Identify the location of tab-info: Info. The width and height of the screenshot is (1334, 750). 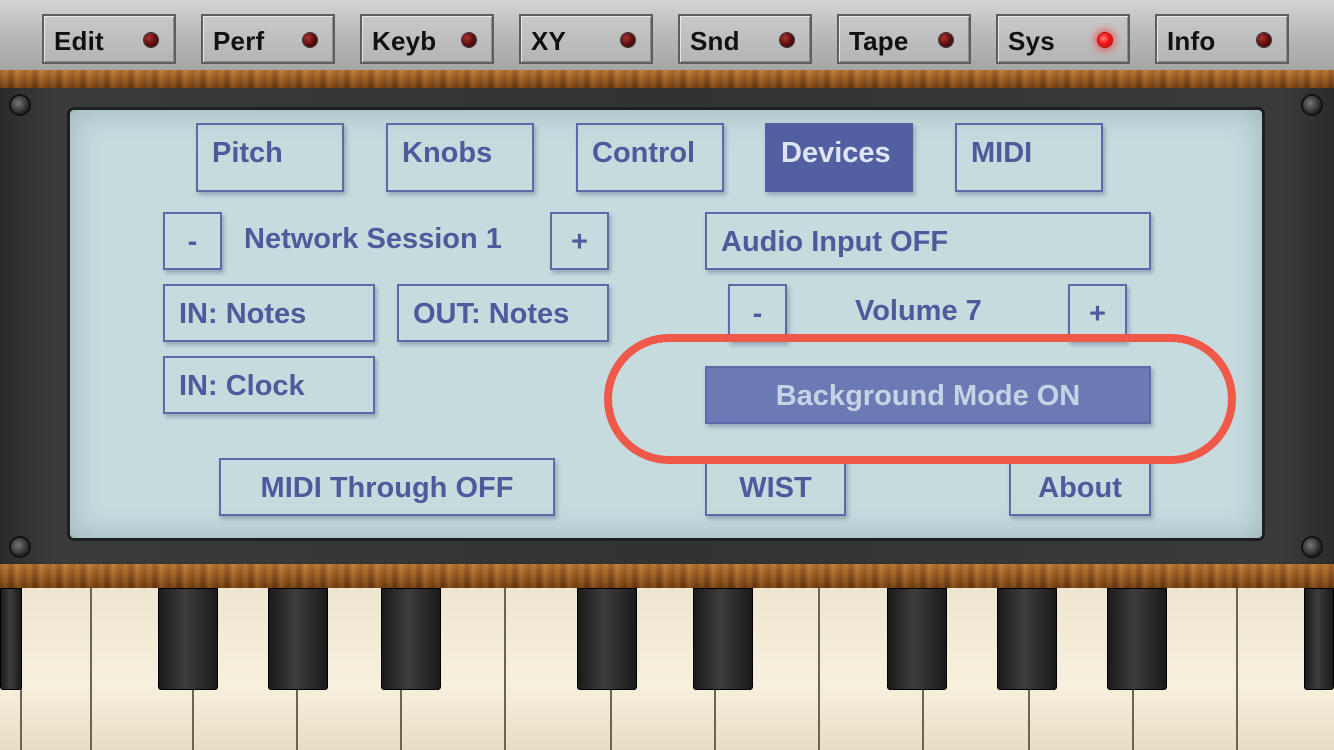
(1222, 39).